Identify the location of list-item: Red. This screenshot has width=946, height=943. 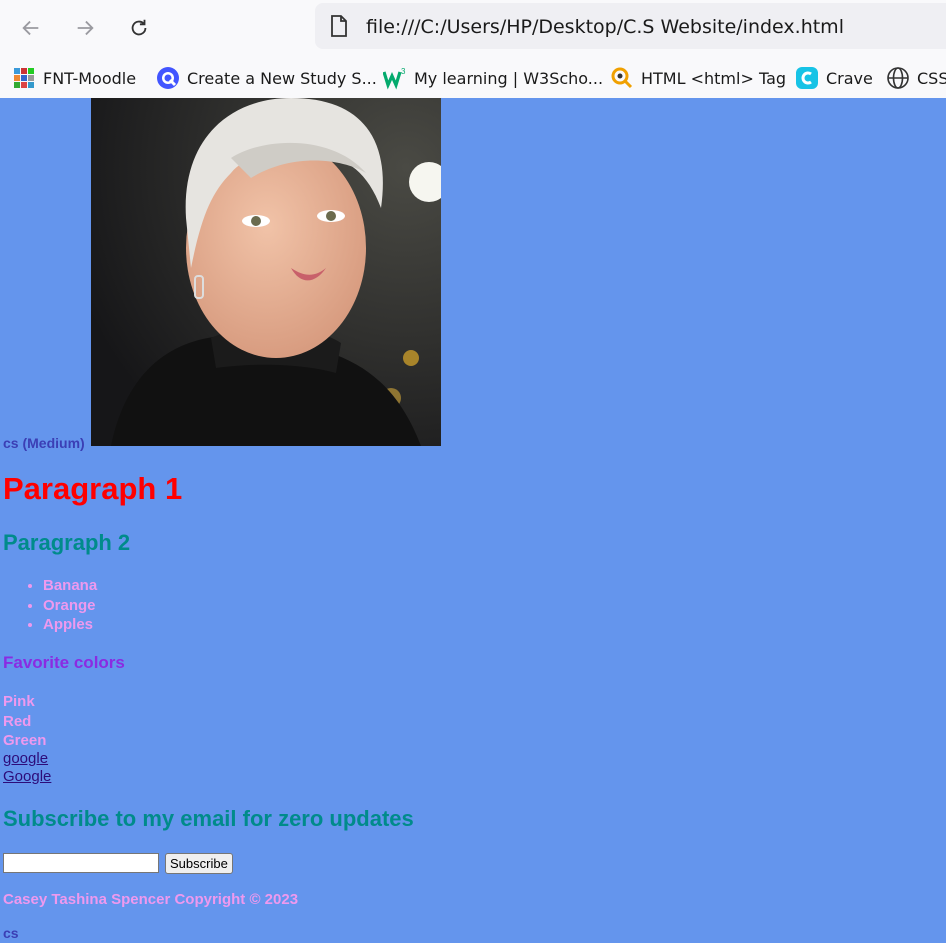
(17, 721).